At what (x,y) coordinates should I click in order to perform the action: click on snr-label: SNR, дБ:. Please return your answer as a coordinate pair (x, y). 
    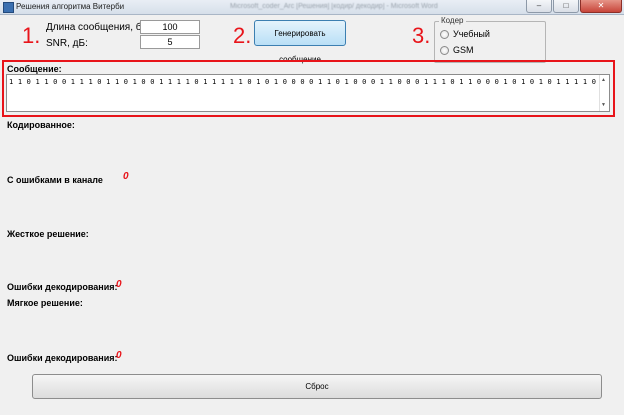
    Looking at the image, I should click on (67, 43).